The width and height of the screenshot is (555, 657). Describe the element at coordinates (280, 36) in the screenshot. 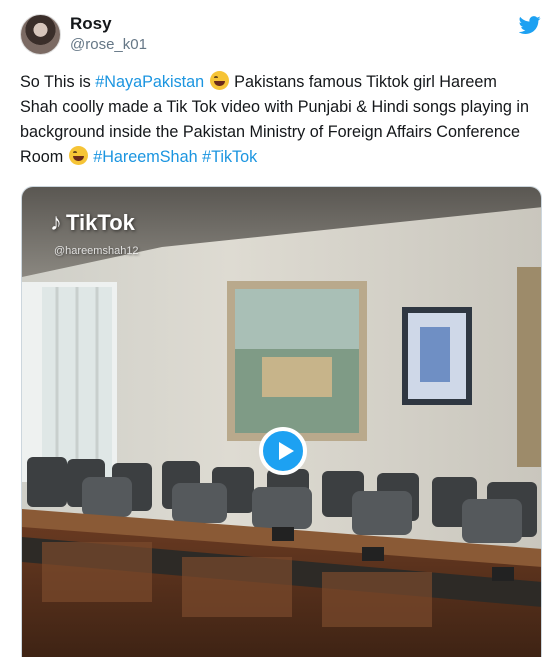

I see `tweet-header: Rosy @rose_k01` at that location.